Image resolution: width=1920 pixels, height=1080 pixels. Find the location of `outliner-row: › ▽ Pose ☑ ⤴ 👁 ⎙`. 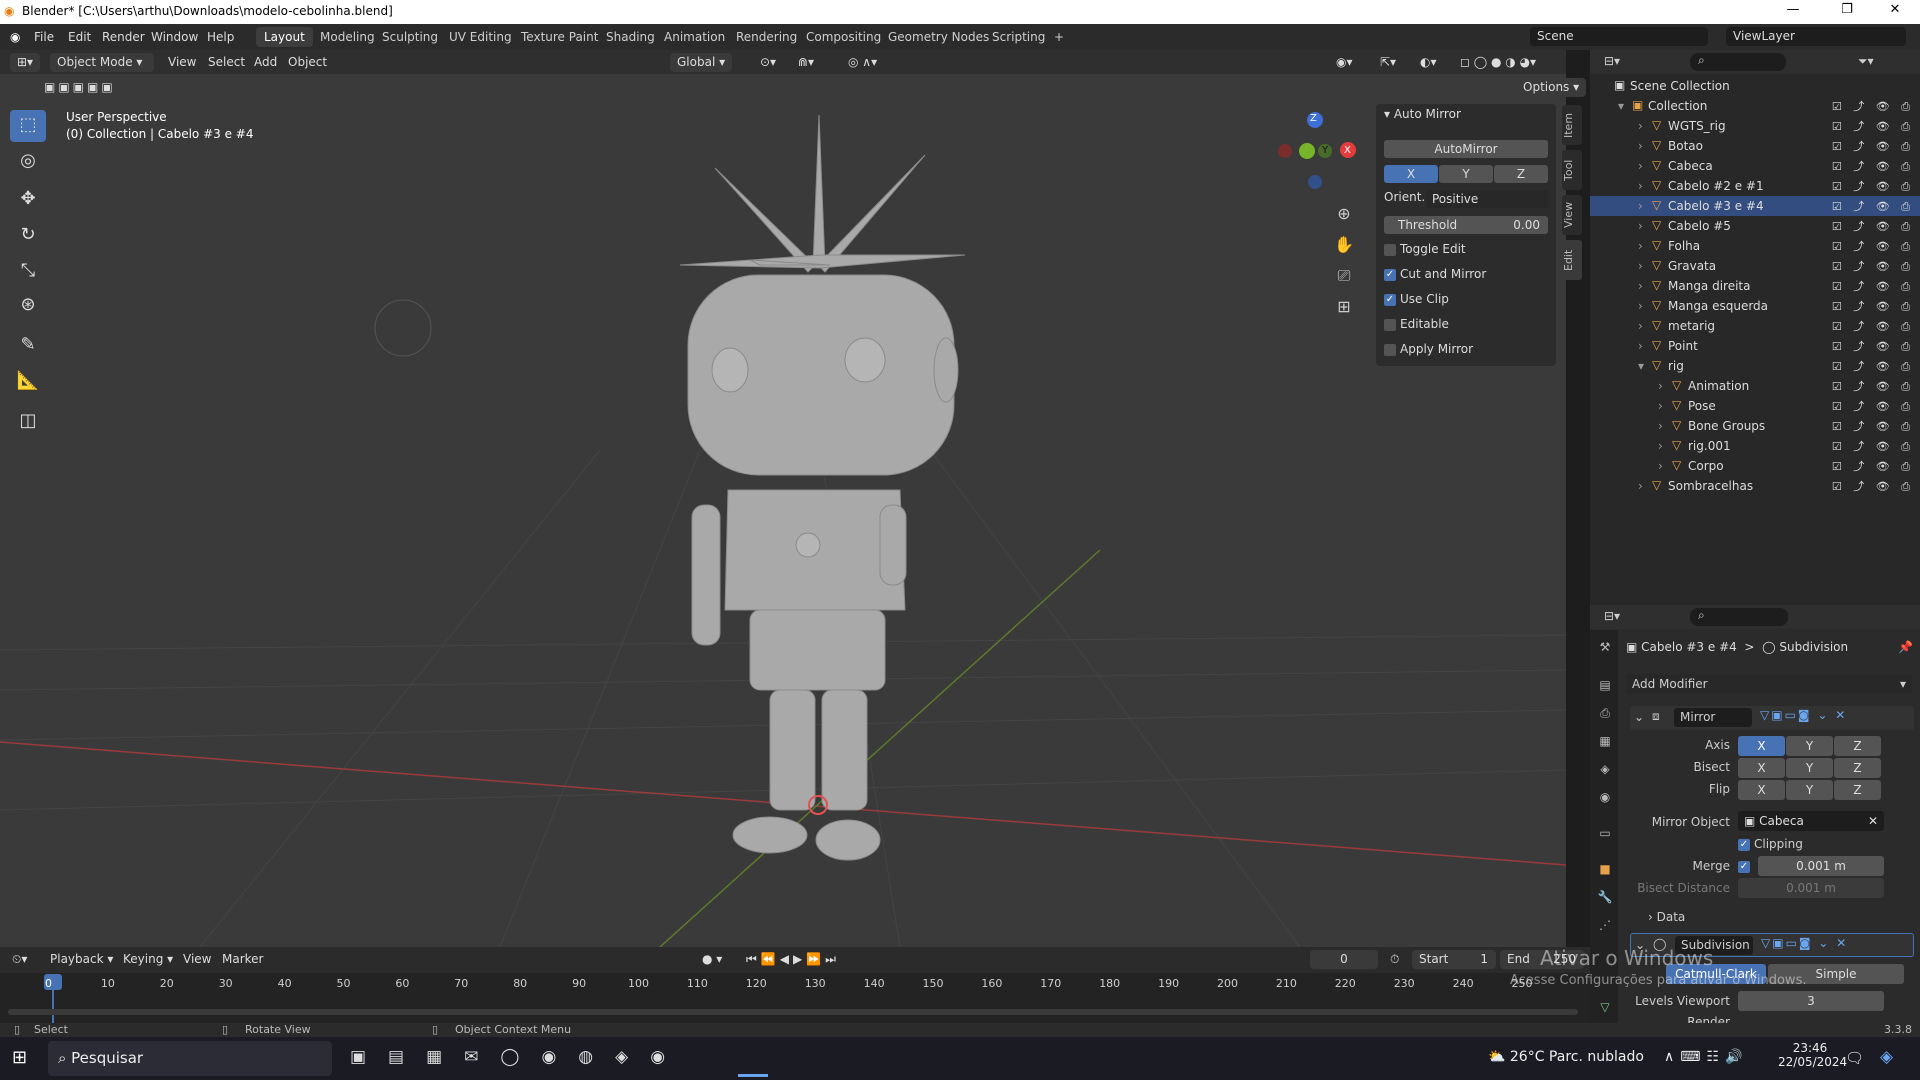

outliner-row: › ▽ Pose ☑ ⤴ 👁 ⎙ is located at coordinates (1755, 406).